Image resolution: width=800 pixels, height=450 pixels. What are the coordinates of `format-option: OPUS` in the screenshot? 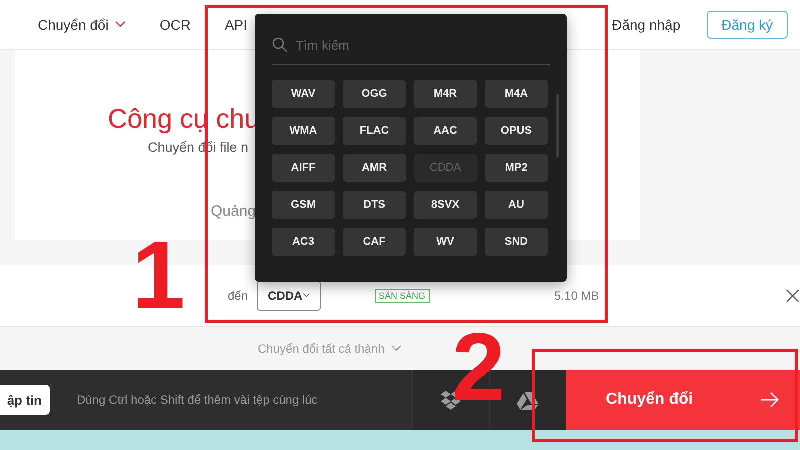 It's located at (516, 131).